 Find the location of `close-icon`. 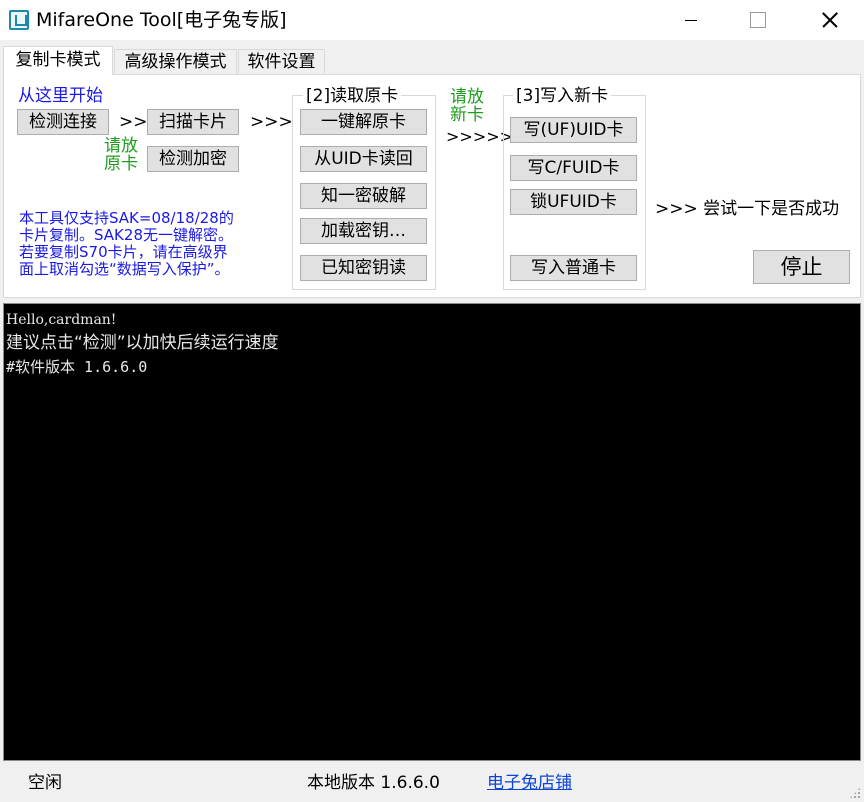

close-icon is located at coordinates (829, 20).